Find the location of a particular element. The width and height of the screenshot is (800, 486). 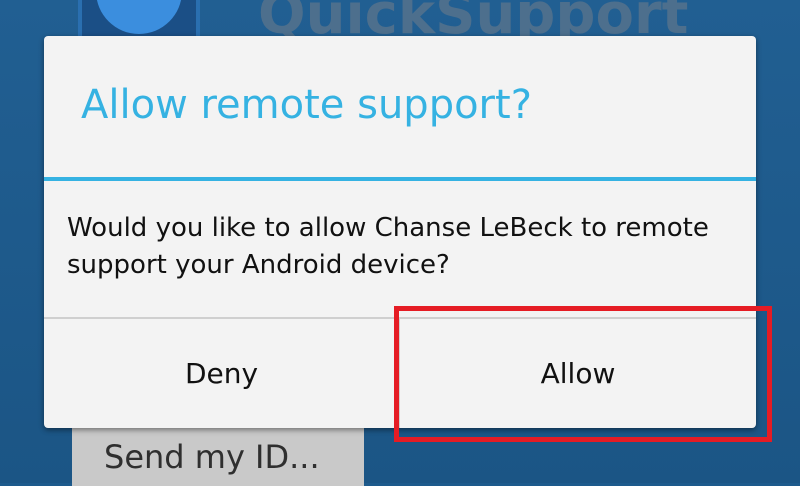

deny-button: Deny is located at coordinates (221, 373).